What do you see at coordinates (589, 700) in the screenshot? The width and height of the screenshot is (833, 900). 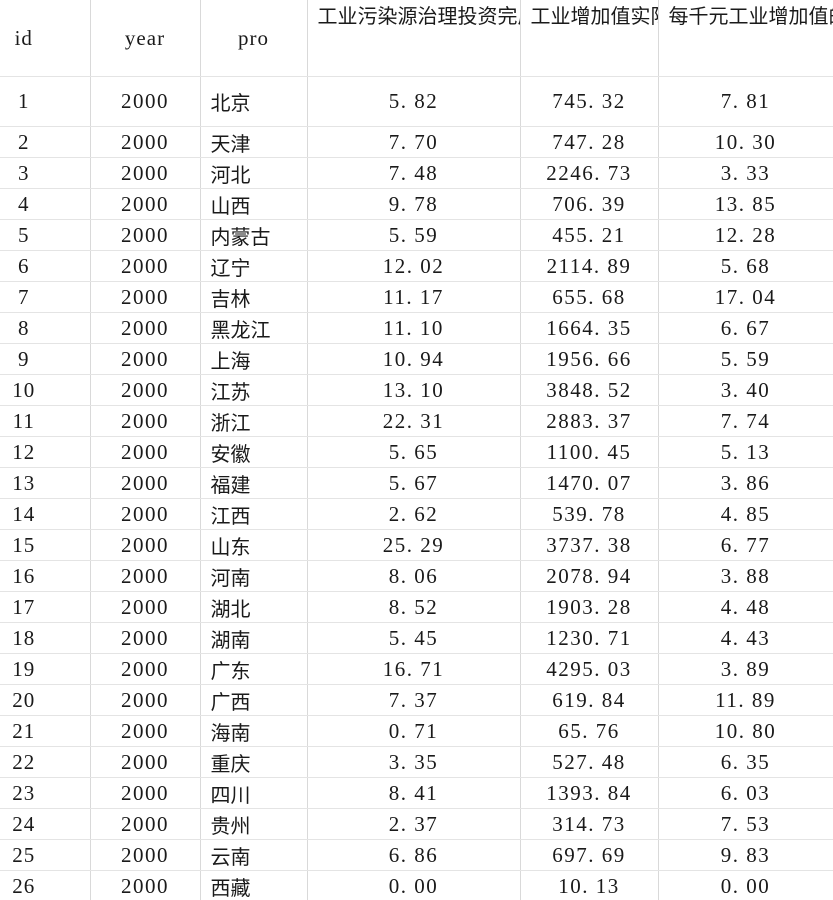 I see `table-cell-added-value: 619. 84` at bounding box center [589, 700].